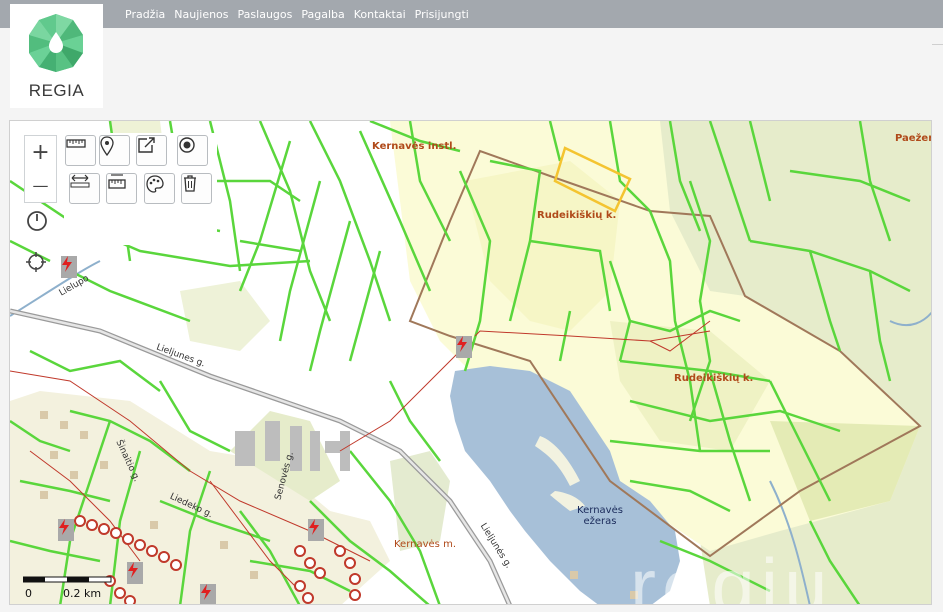  I want to click on scale-bar: 0 0.2 km, so click(68, 588).